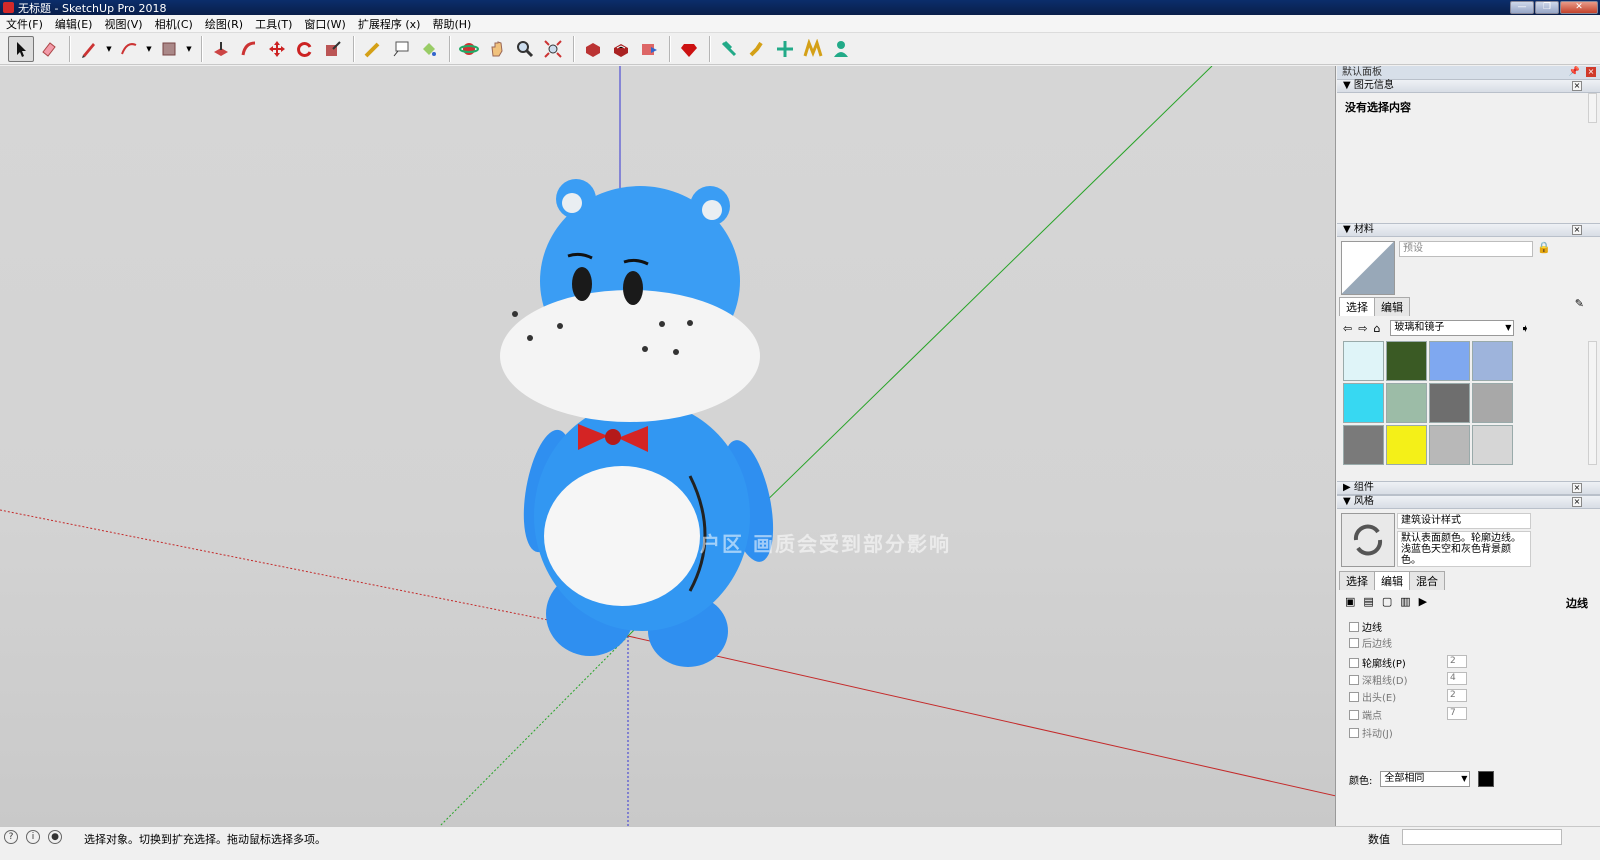 The image size is (1600, 860). I want to click on style-description: 默认表面颜色。轮廓边线。浅蓝色天空和灰色背景颜色。, so click(1464, 549).